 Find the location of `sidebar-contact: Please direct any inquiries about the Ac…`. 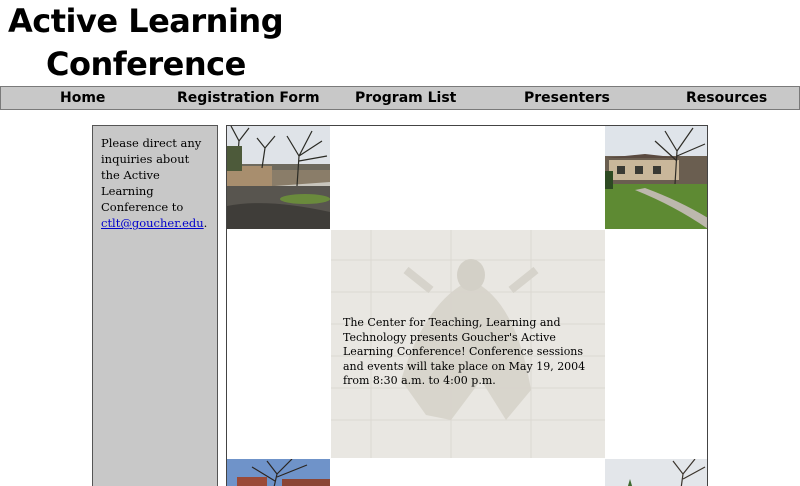

sidebar-contact: Please direct any inquiries about the Ac… is located at coordinates (155, 305).